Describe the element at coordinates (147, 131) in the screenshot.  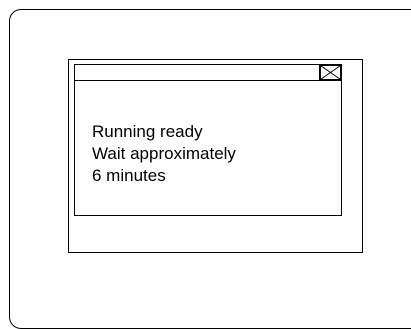
I see `status-line-running: Running ready` at that location.